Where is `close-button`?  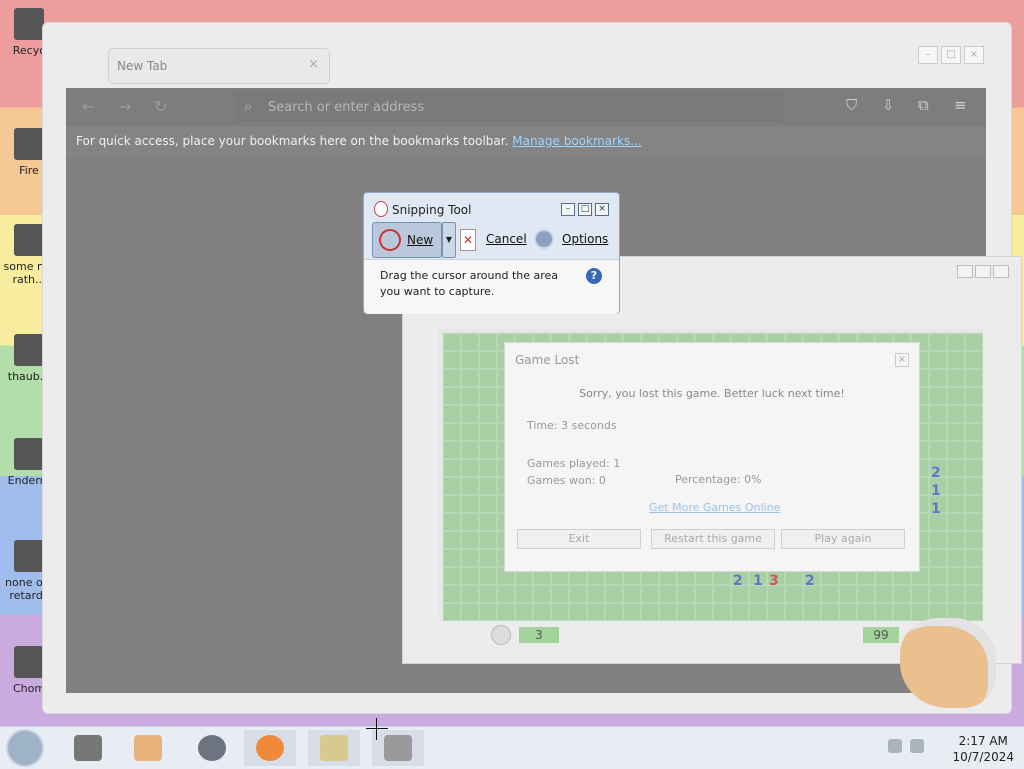 close-button is located at coordinates (1001, 271).